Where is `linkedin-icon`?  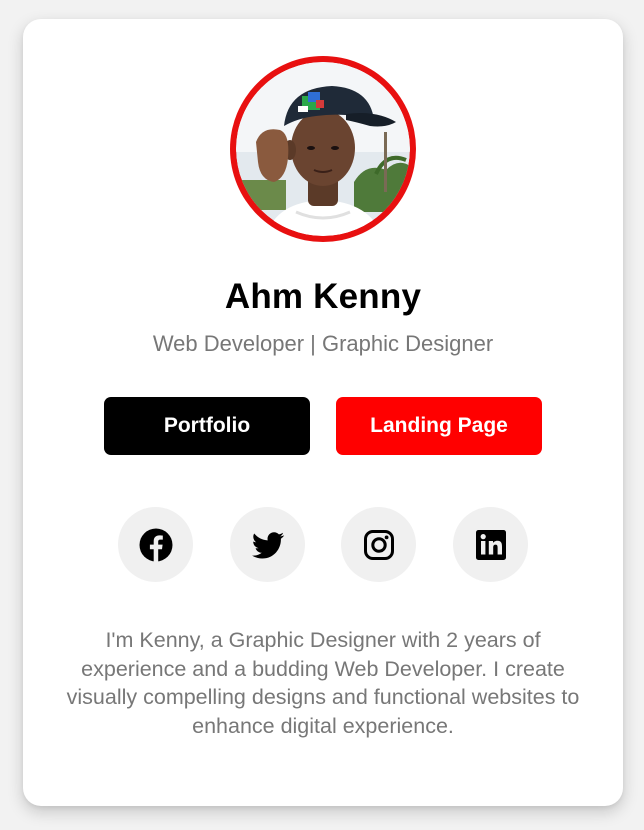
linkedin-icon is located at coordinates (490, 544).